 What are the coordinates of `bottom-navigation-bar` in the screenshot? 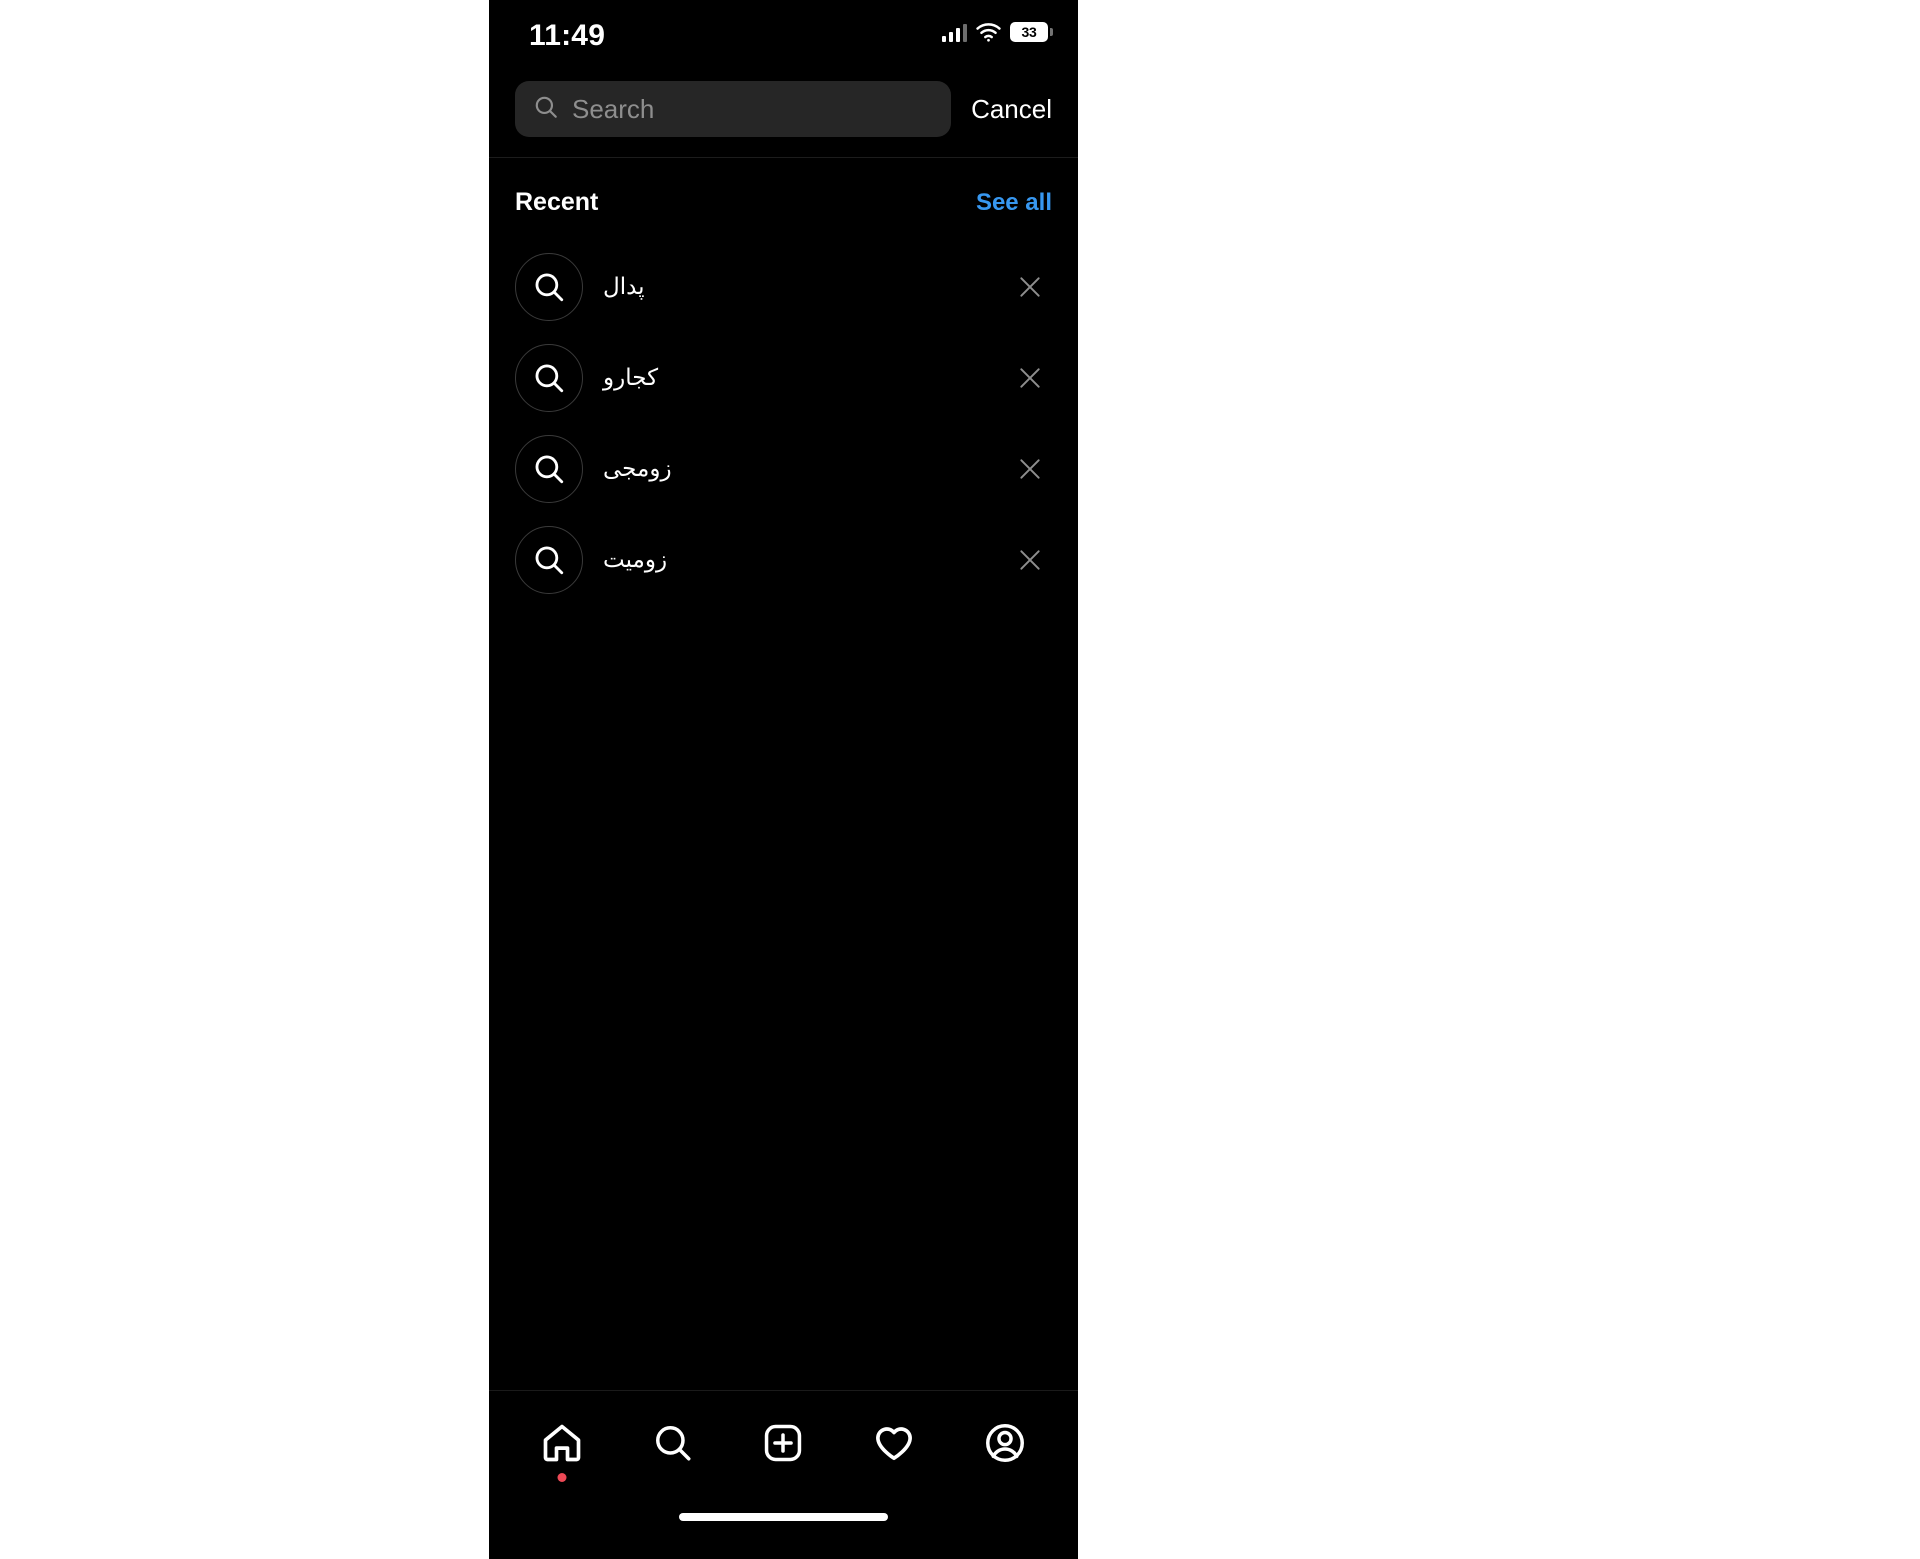 It's located at (783, 1474).